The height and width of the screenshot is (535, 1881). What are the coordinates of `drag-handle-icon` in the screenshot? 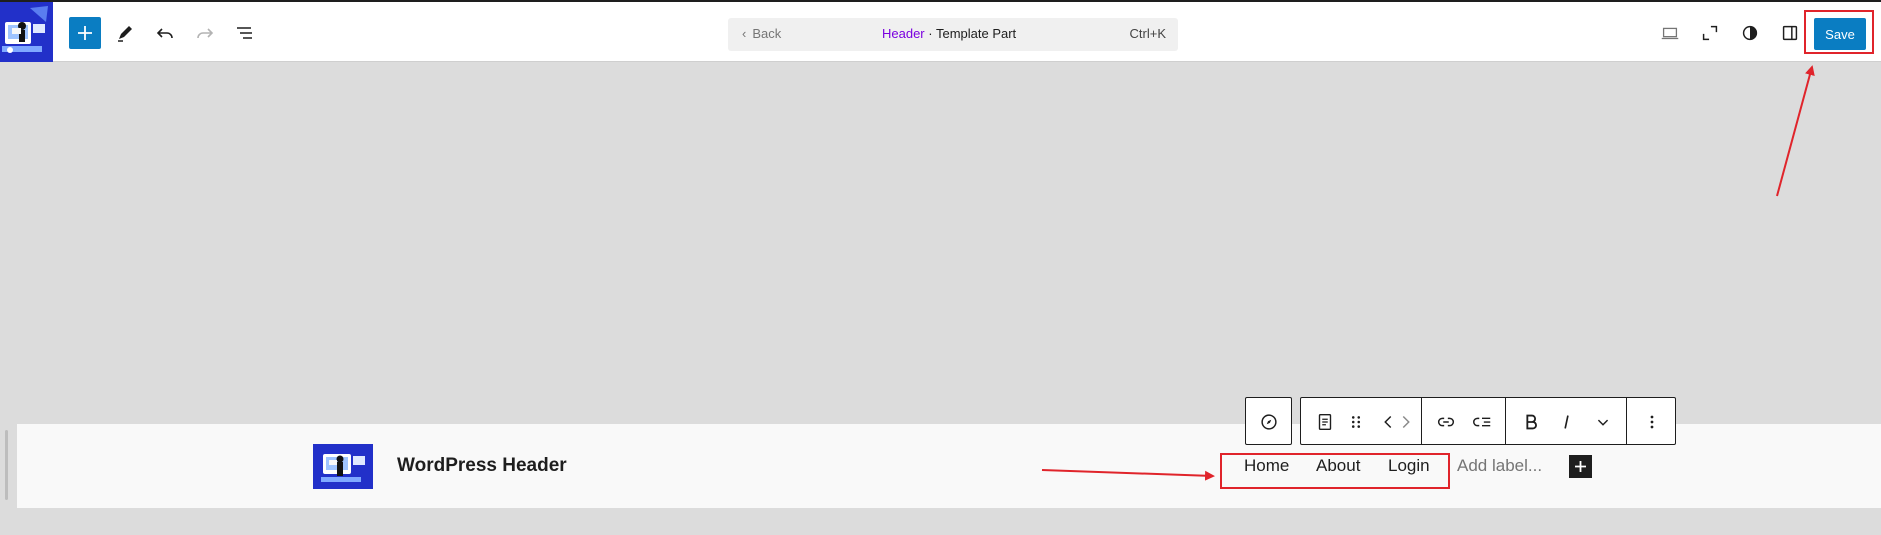 It's located at (1356, 422).